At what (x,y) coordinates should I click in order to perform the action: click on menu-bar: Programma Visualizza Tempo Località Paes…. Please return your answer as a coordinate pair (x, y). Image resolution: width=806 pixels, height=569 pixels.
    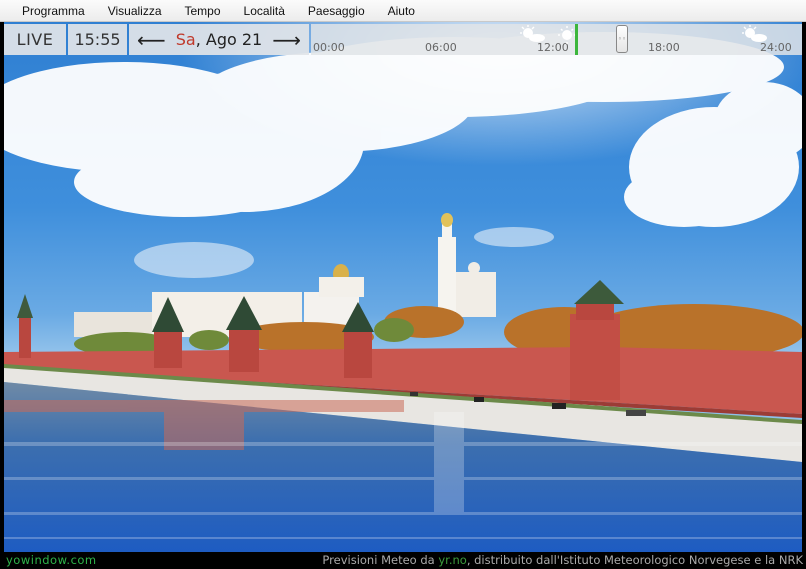
    Looking at the image, I should click on (403, 11).